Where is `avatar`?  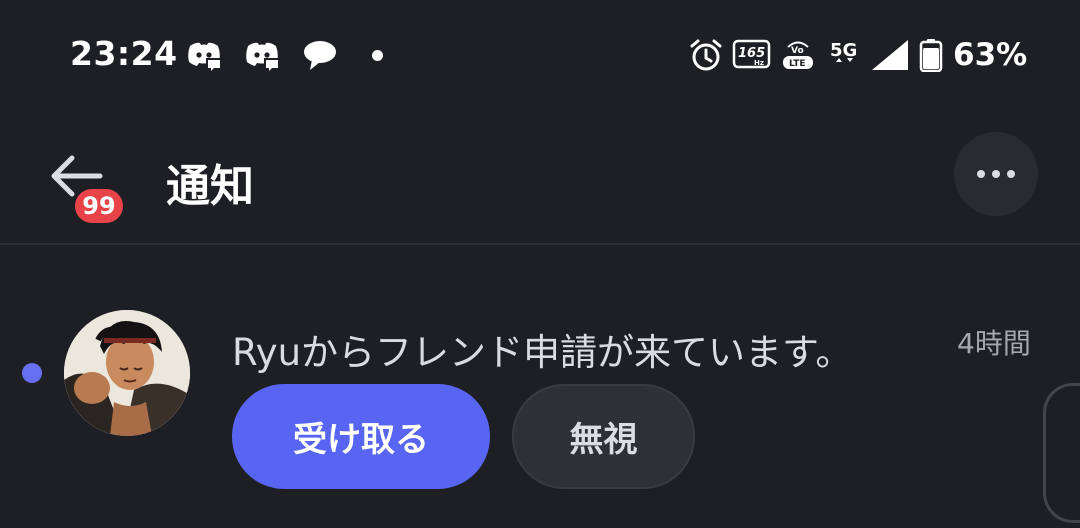 avatar is located at coordinates (127, 373).